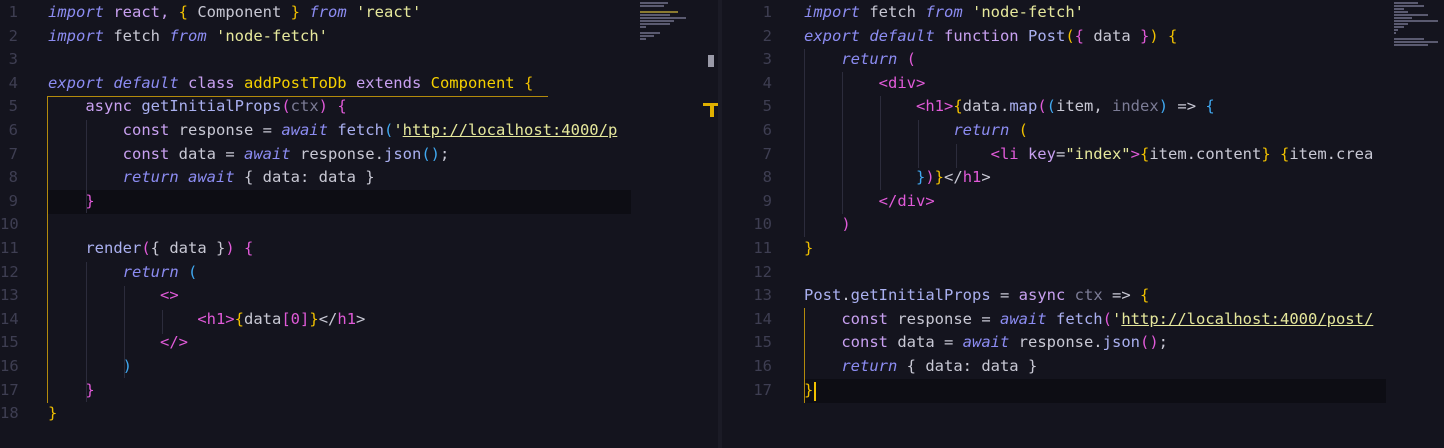  I want to click on code-line: 13 Post.getInitialProps = async ctx => {, so click(1083, 296).